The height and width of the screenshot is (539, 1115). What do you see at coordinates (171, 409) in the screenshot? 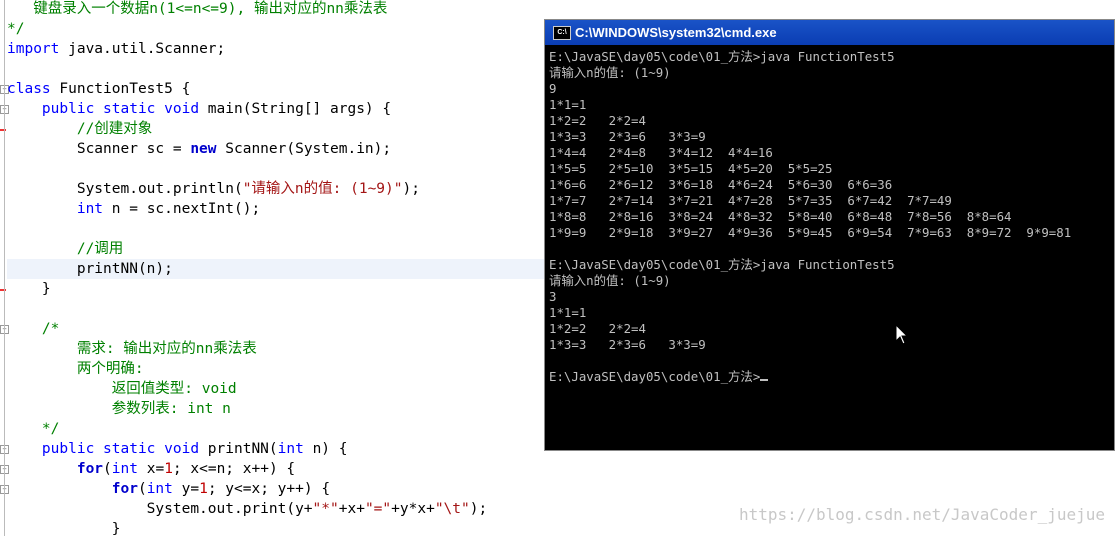
I see `code-token: 参数列表: int n` at bounding box center [171, 409].